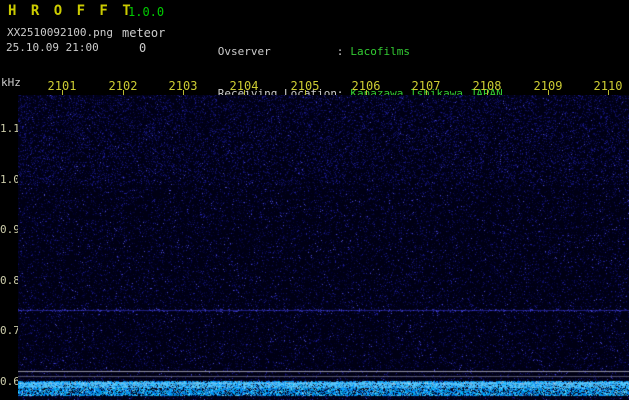 This screenshot has height=400, width=629. Describe the element at coordinates (340, 44) in the screenshot. I see `info-row-observer: Ovserver: Lacofilms` at that location.